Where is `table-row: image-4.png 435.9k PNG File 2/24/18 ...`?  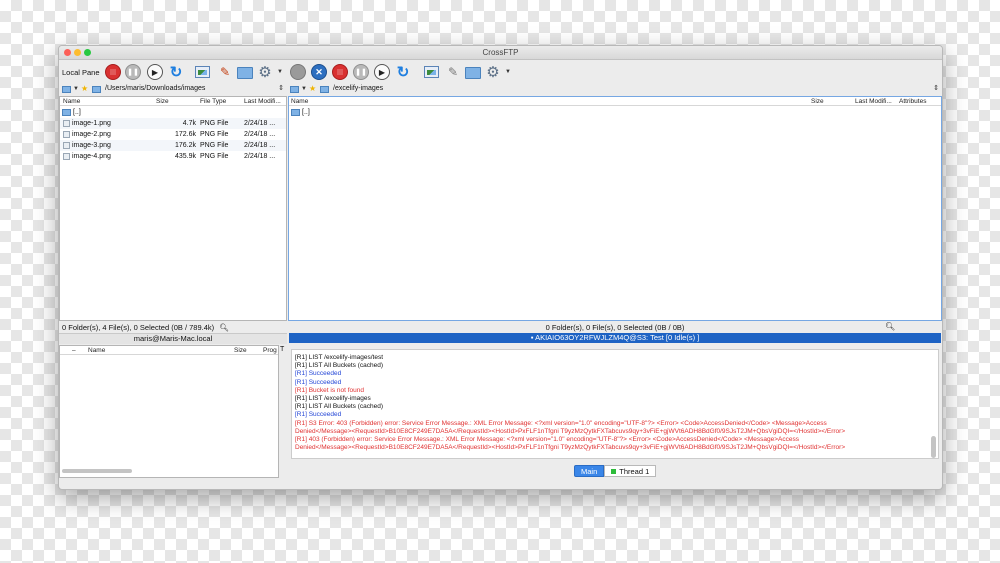 table-row: image-4.png 435.9k PNG File 2/24/18 ... is located at coordinates (173, 156).